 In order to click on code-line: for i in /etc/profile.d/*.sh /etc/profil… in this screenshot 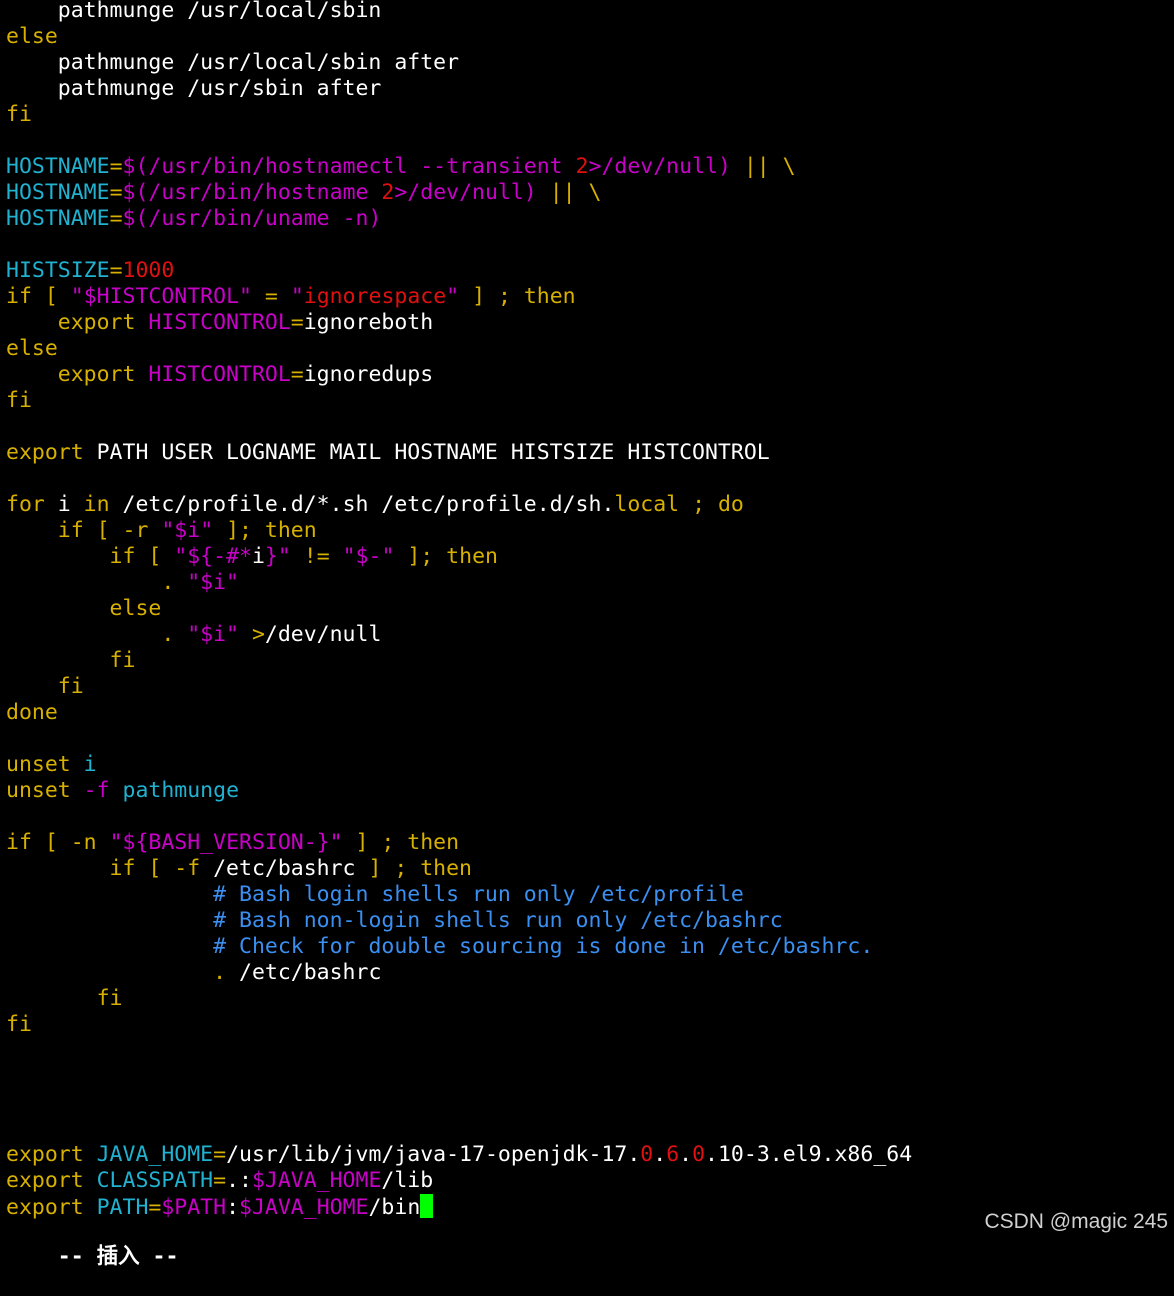, I will do `click(375, 505)`.